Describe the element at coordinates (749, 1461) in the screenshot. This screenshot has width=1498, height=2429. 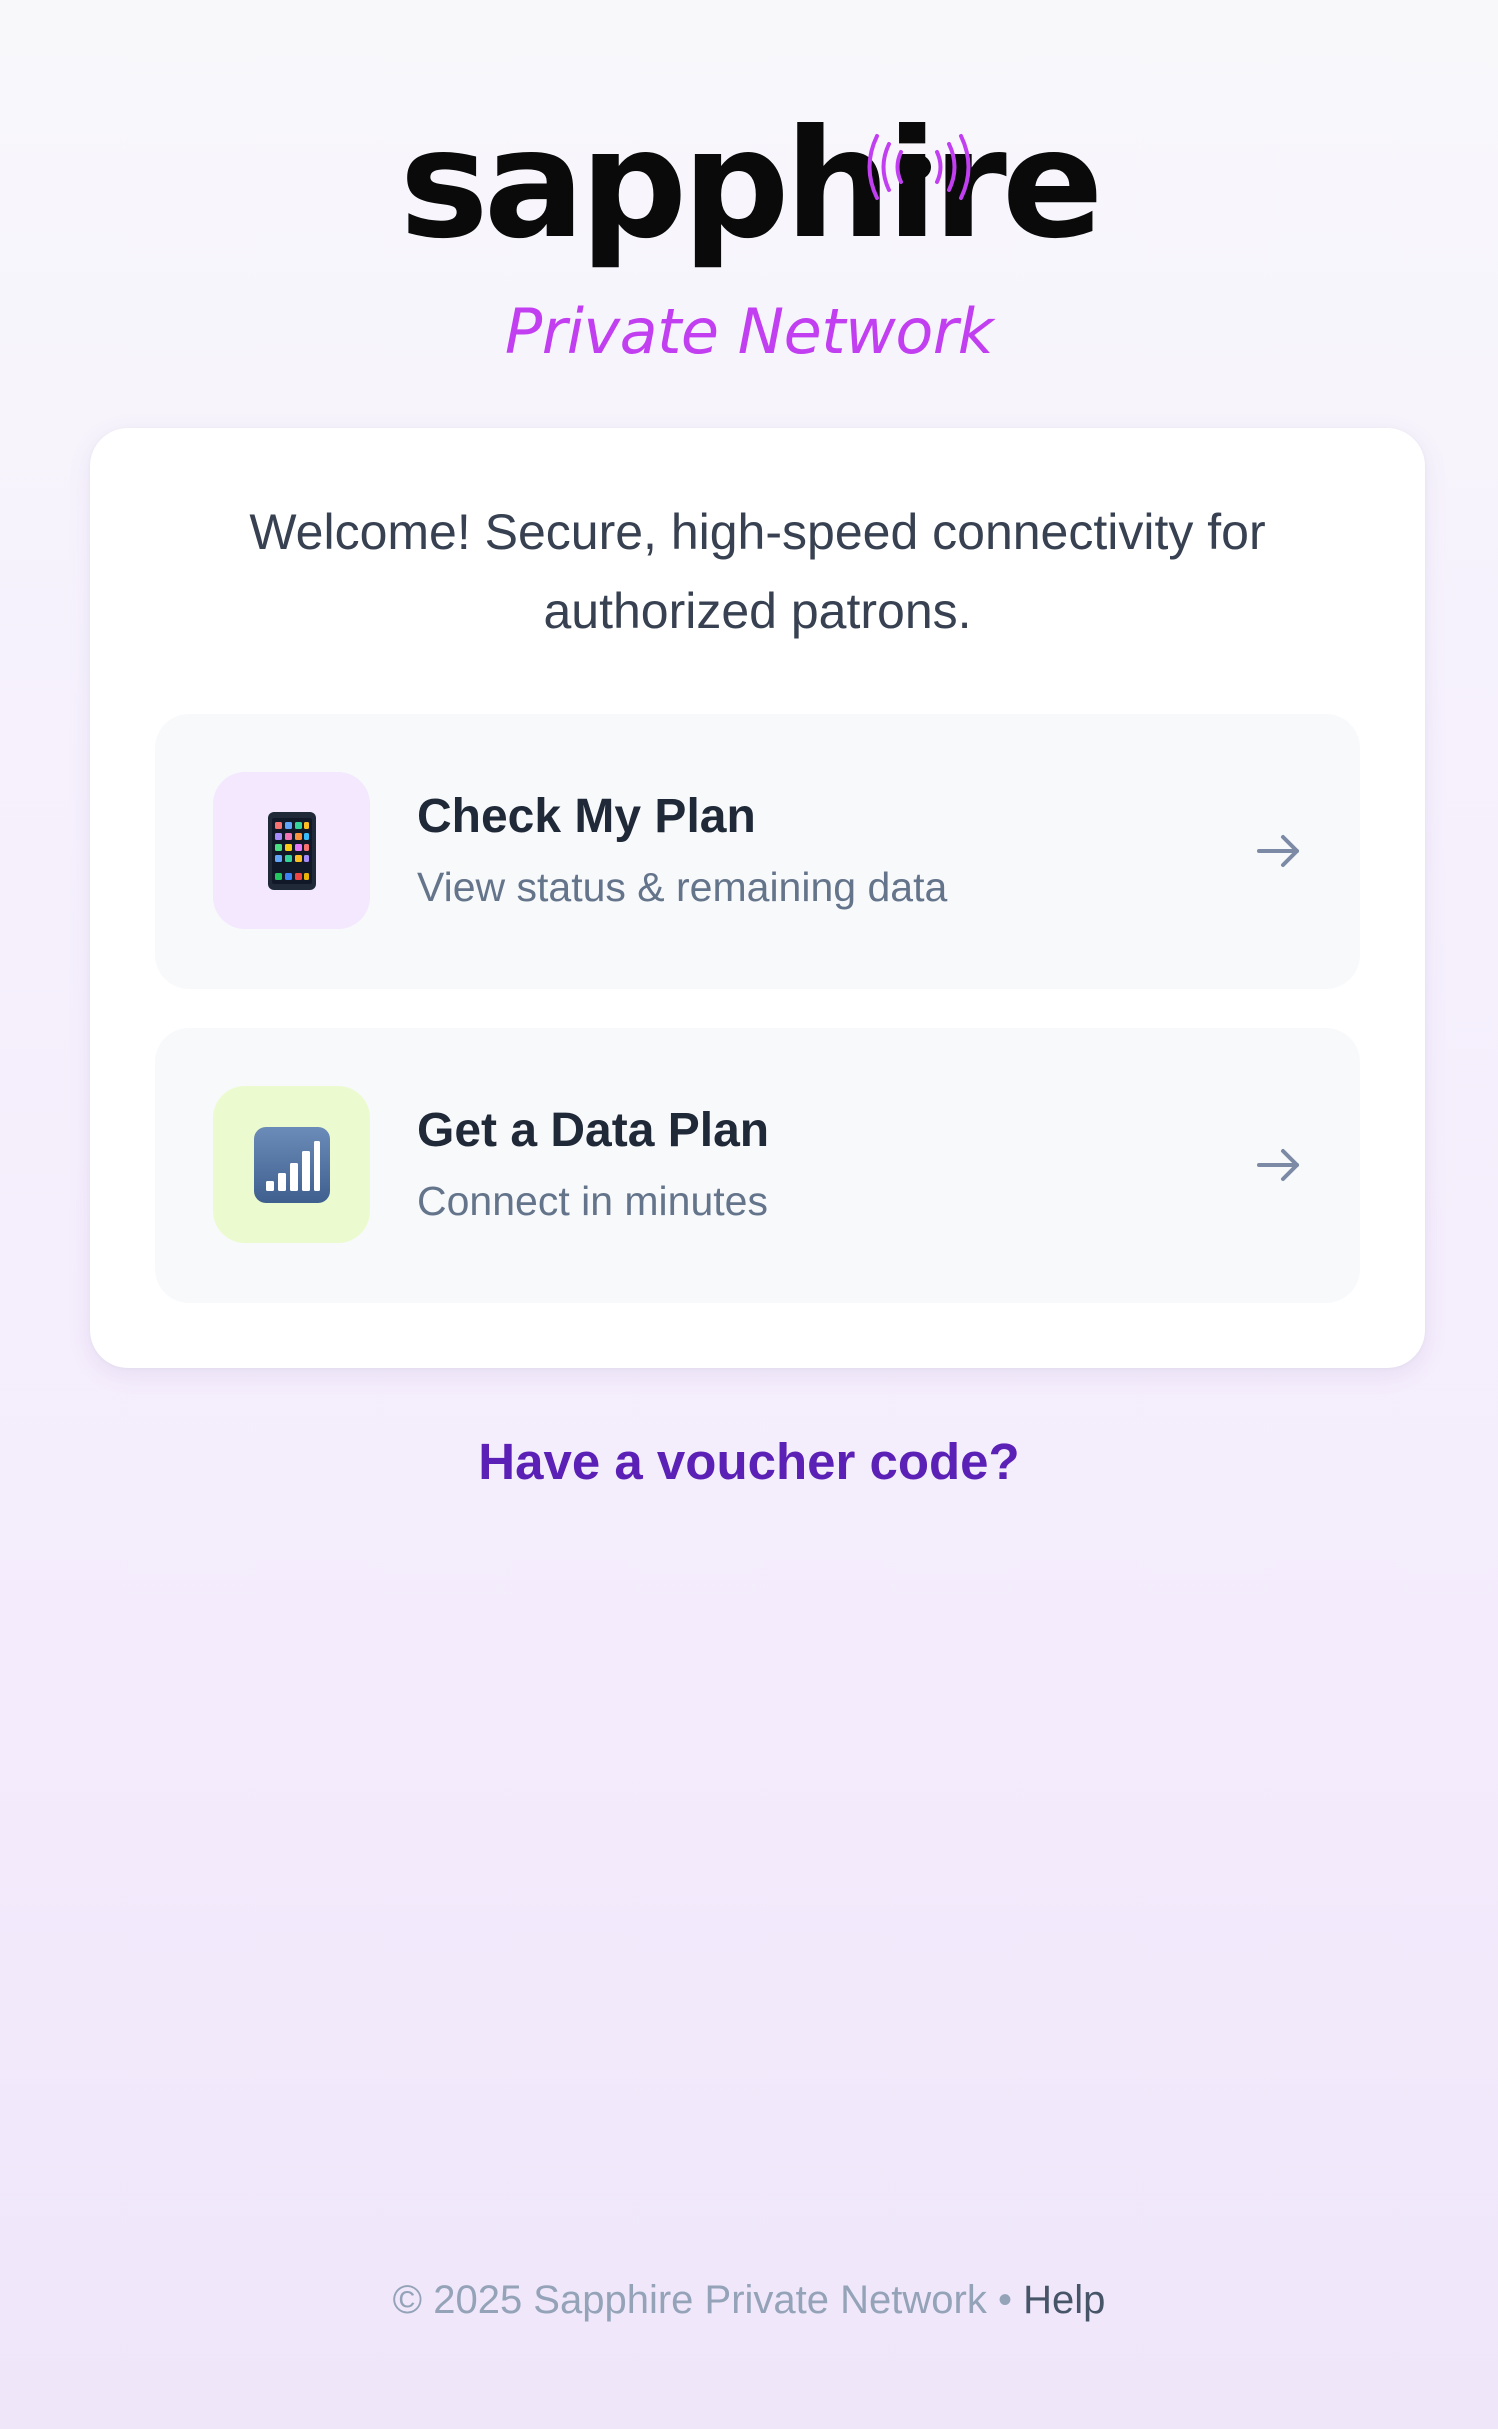
I see `voucher-code-link: Have a voucher code?` at that location.